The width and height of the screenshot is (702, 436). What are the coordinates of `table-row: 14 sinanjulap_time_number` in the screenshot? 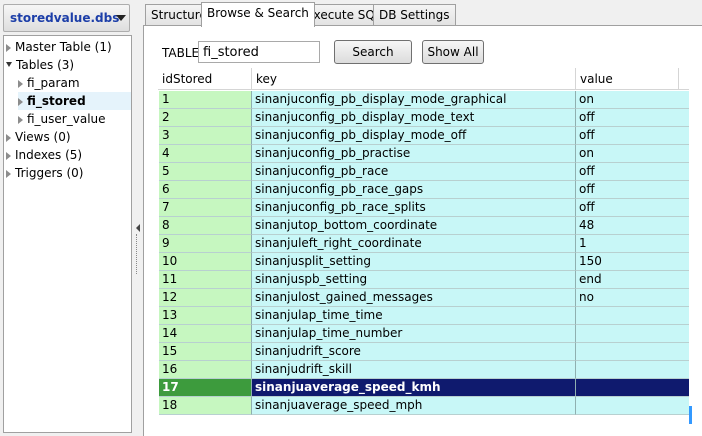 It's located at (430, 334).